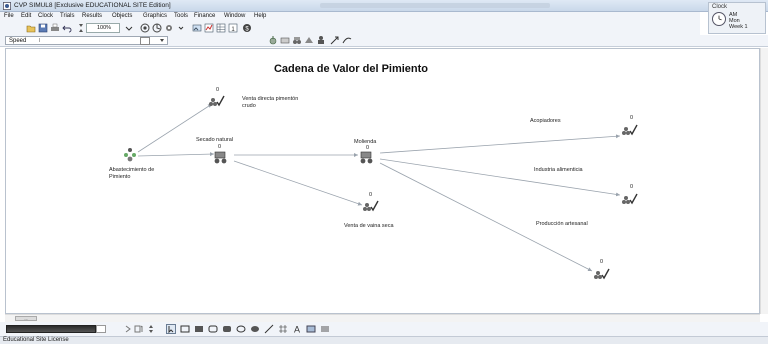 This screenshot has height=344, width=768. Describe the element at coordinates (384, 41) in the screenshot. I see `speed-toolbar: Speed I` at that location.